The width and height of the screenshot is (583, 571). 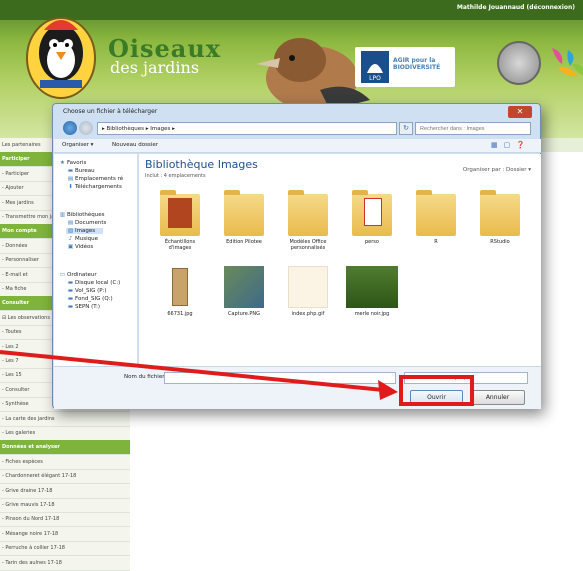 What do you see at coordinates (520, 112) in the screenshot?
I see `close-icon: ✕` at bounding box center [520, 112].